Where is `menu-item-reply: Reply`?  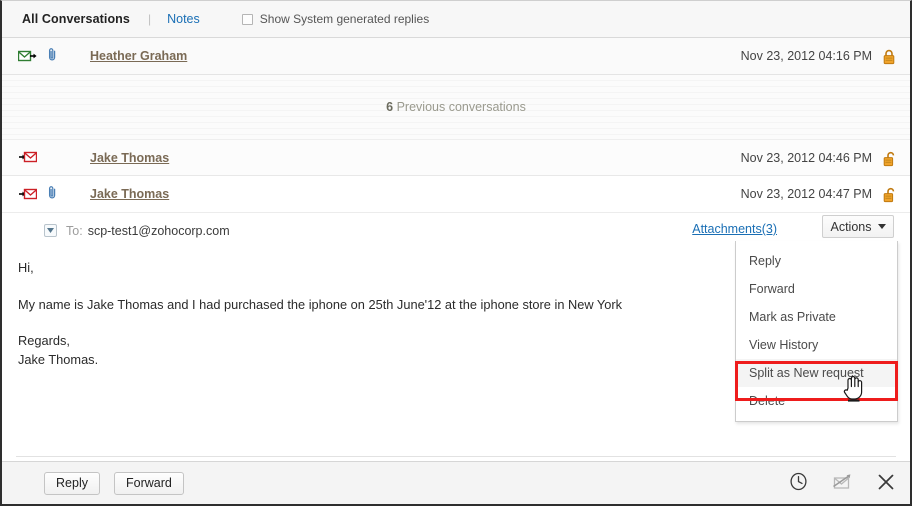
menu-item-reply: Reply is located at coordinates (816, 261).